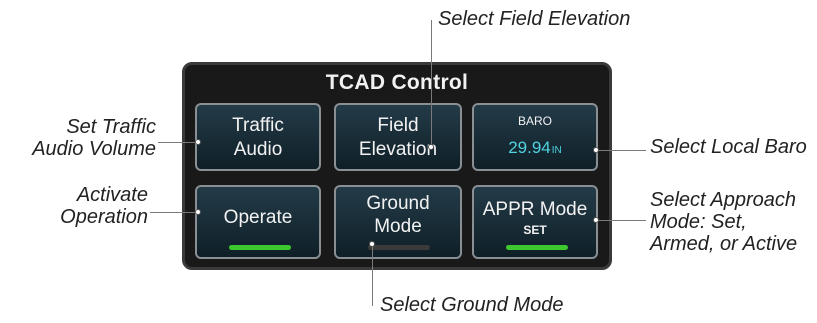 The image size is (817, 323). I want to click on traffic-audio-line2: Audio, so click(258, 149).